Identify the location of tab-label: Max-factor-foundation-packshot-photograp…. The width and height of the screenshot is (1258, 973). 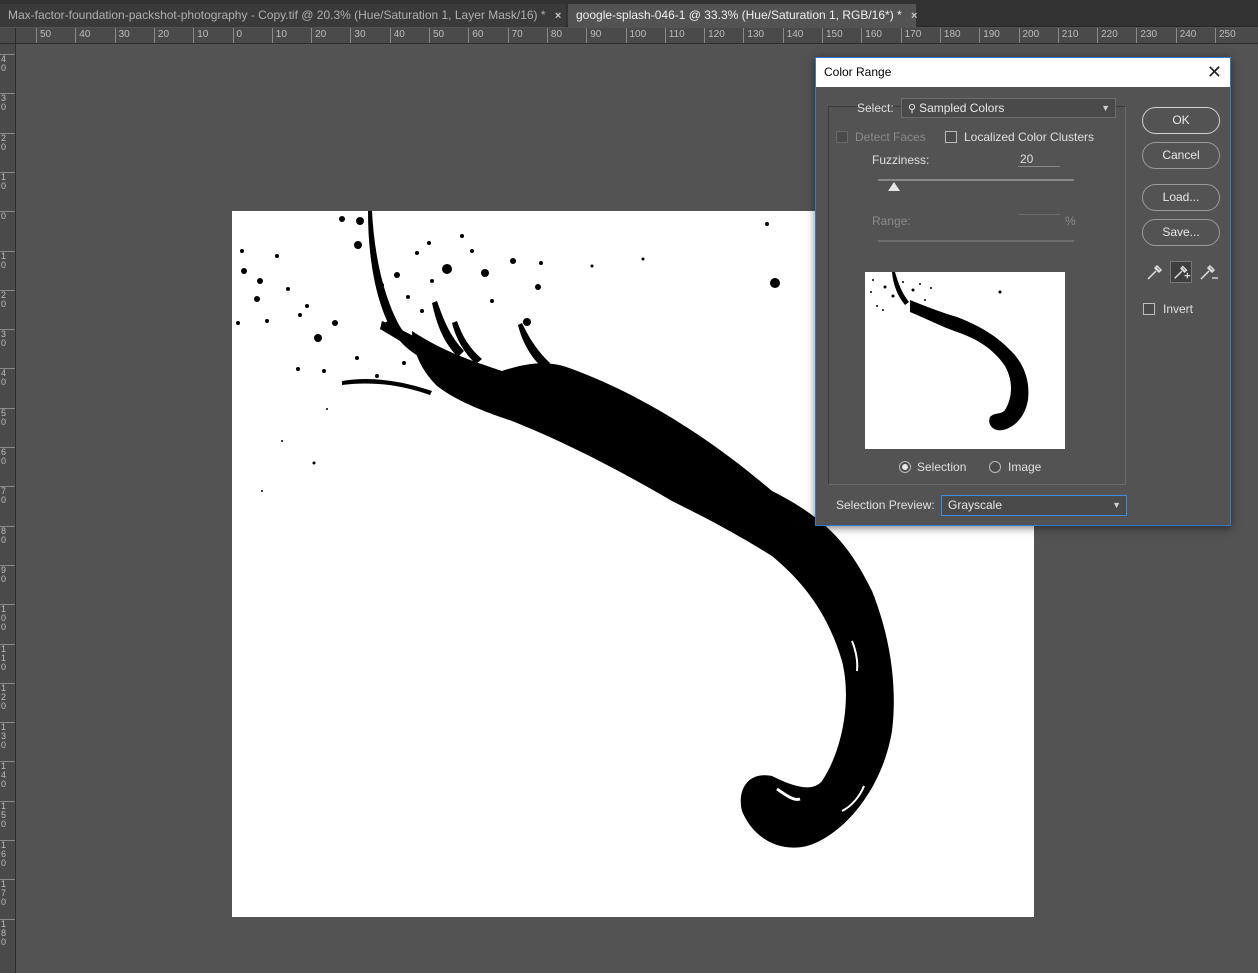
(277, 15).